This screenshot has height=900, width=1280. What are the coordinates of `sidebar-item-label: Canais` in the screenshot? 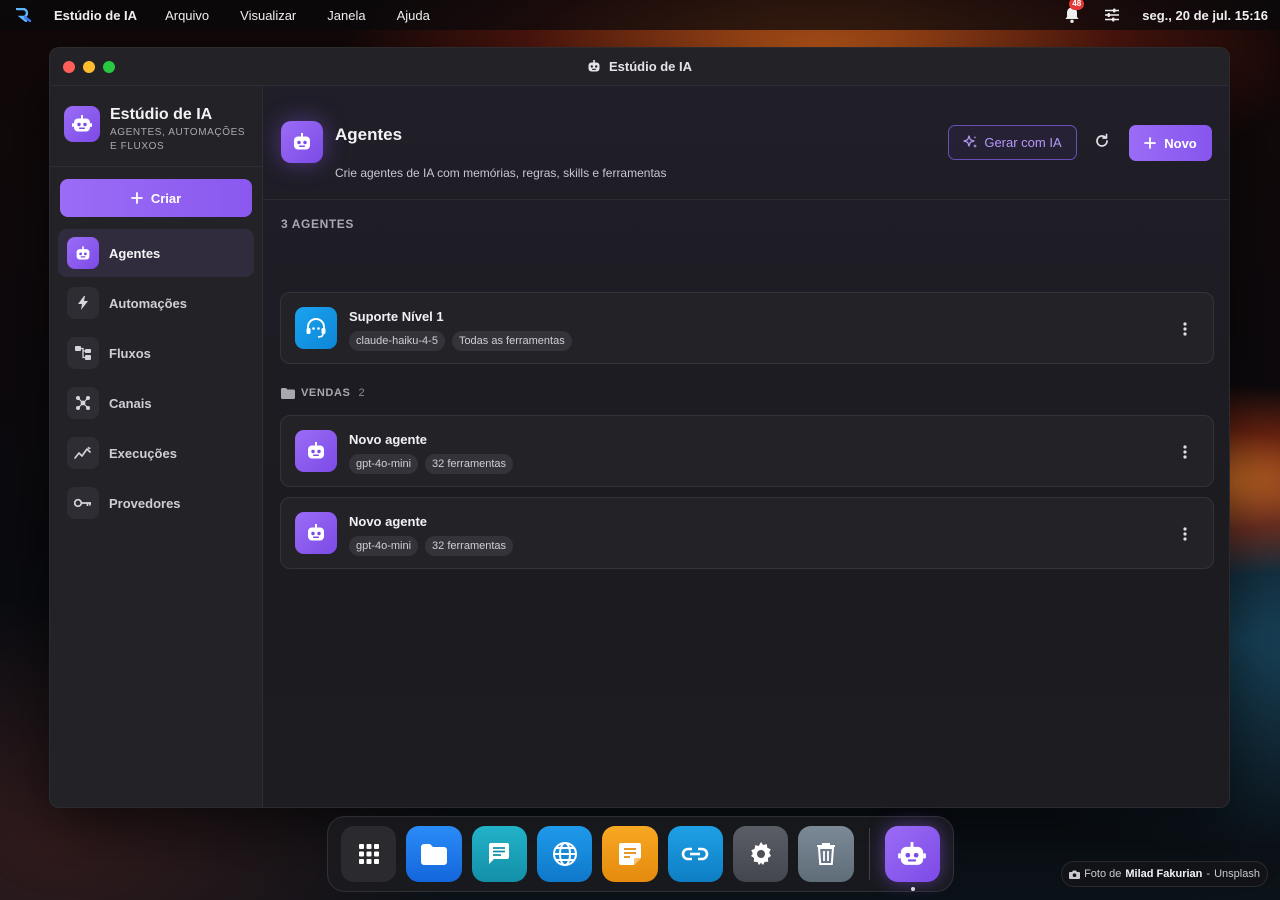 It's located at (130, 403).